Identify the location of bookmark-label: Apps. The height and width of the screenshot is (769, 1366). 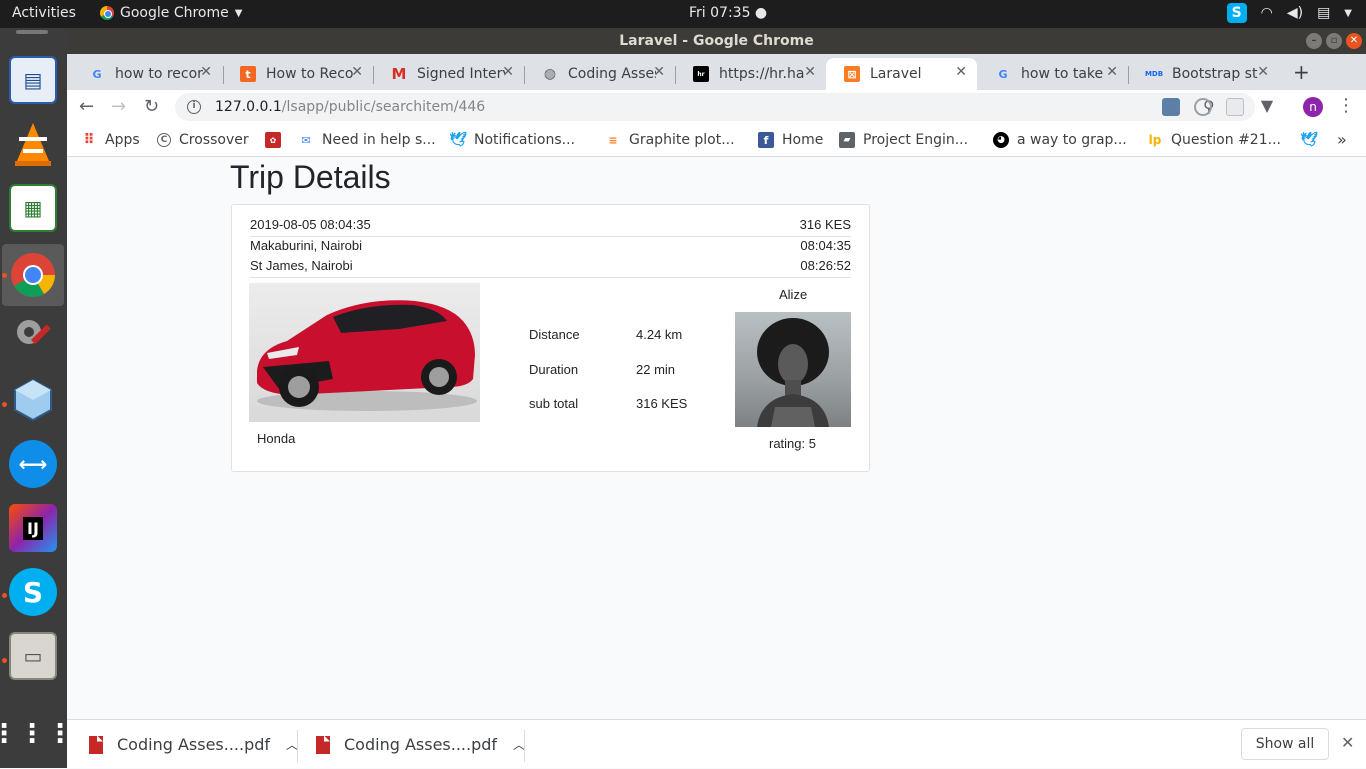
(122, 140).